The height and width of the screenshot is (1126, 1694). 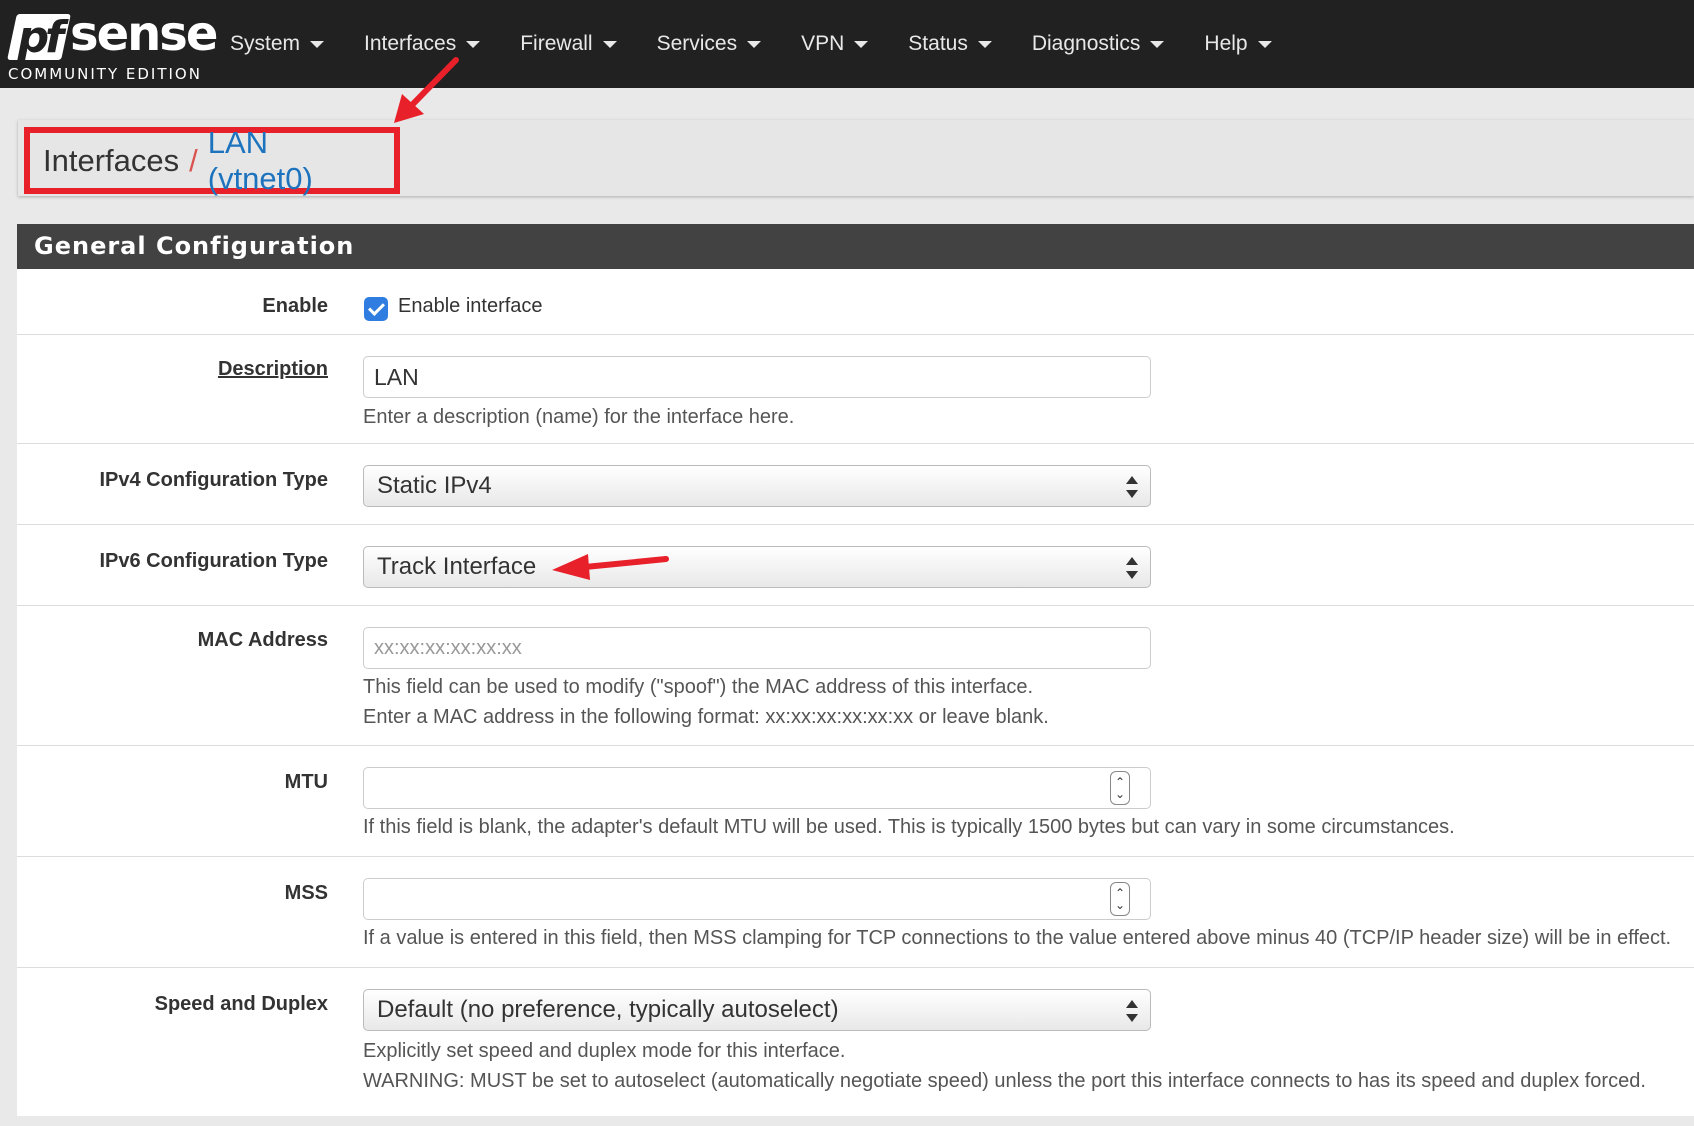 What do you see at coordinates (855, 246) in the screenshot?
I see `panel-title: General Configuration` at bounding box center [855, 246].